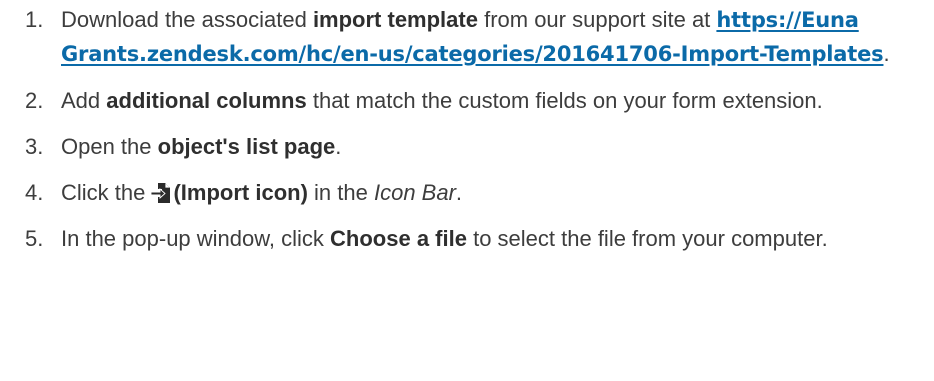 The image size is (934, 381). I want to click on import-icon, so click(161, 193).